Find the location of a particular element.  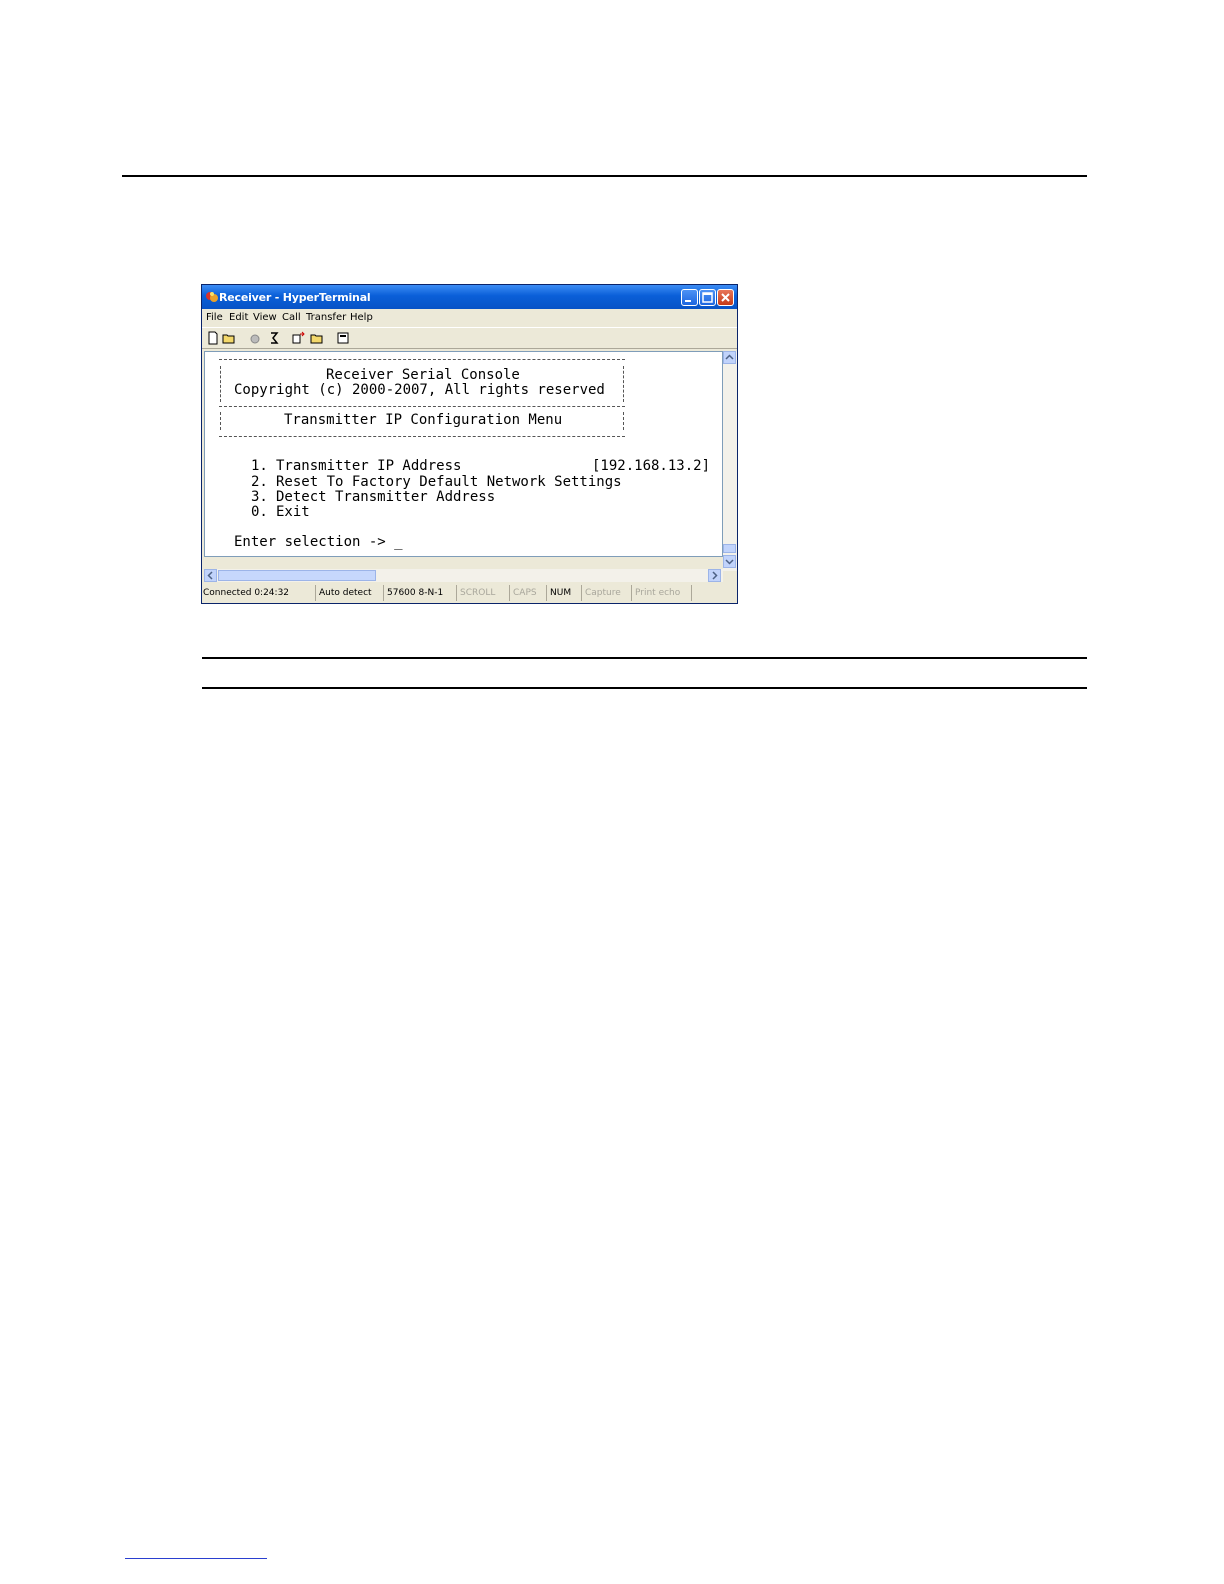

minimize-icon is located at coordinates (688, 301).